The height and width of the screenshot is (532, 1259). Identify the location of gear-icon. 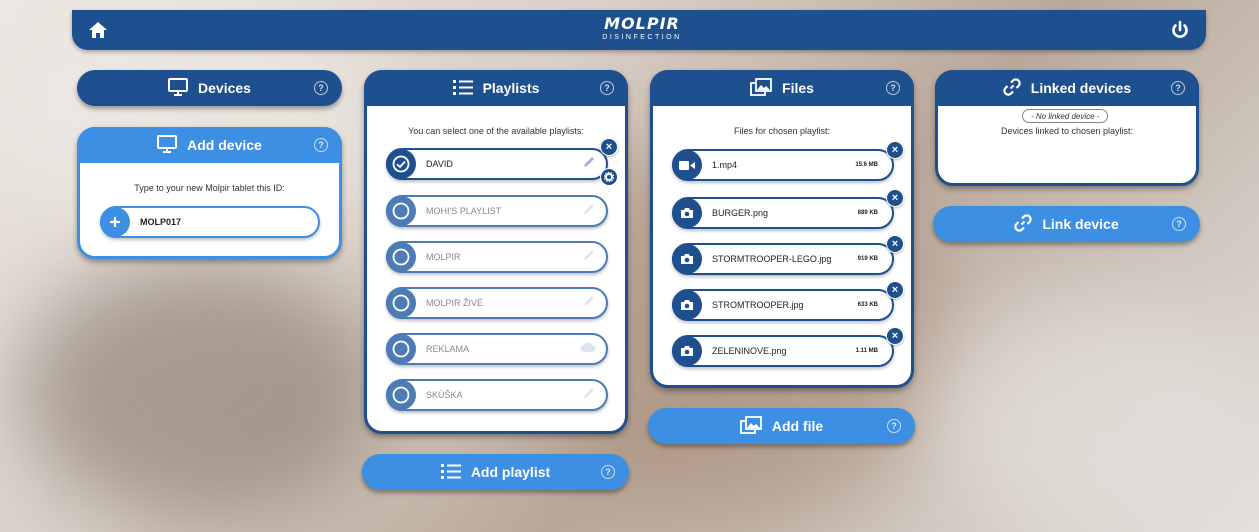
(609, 177).